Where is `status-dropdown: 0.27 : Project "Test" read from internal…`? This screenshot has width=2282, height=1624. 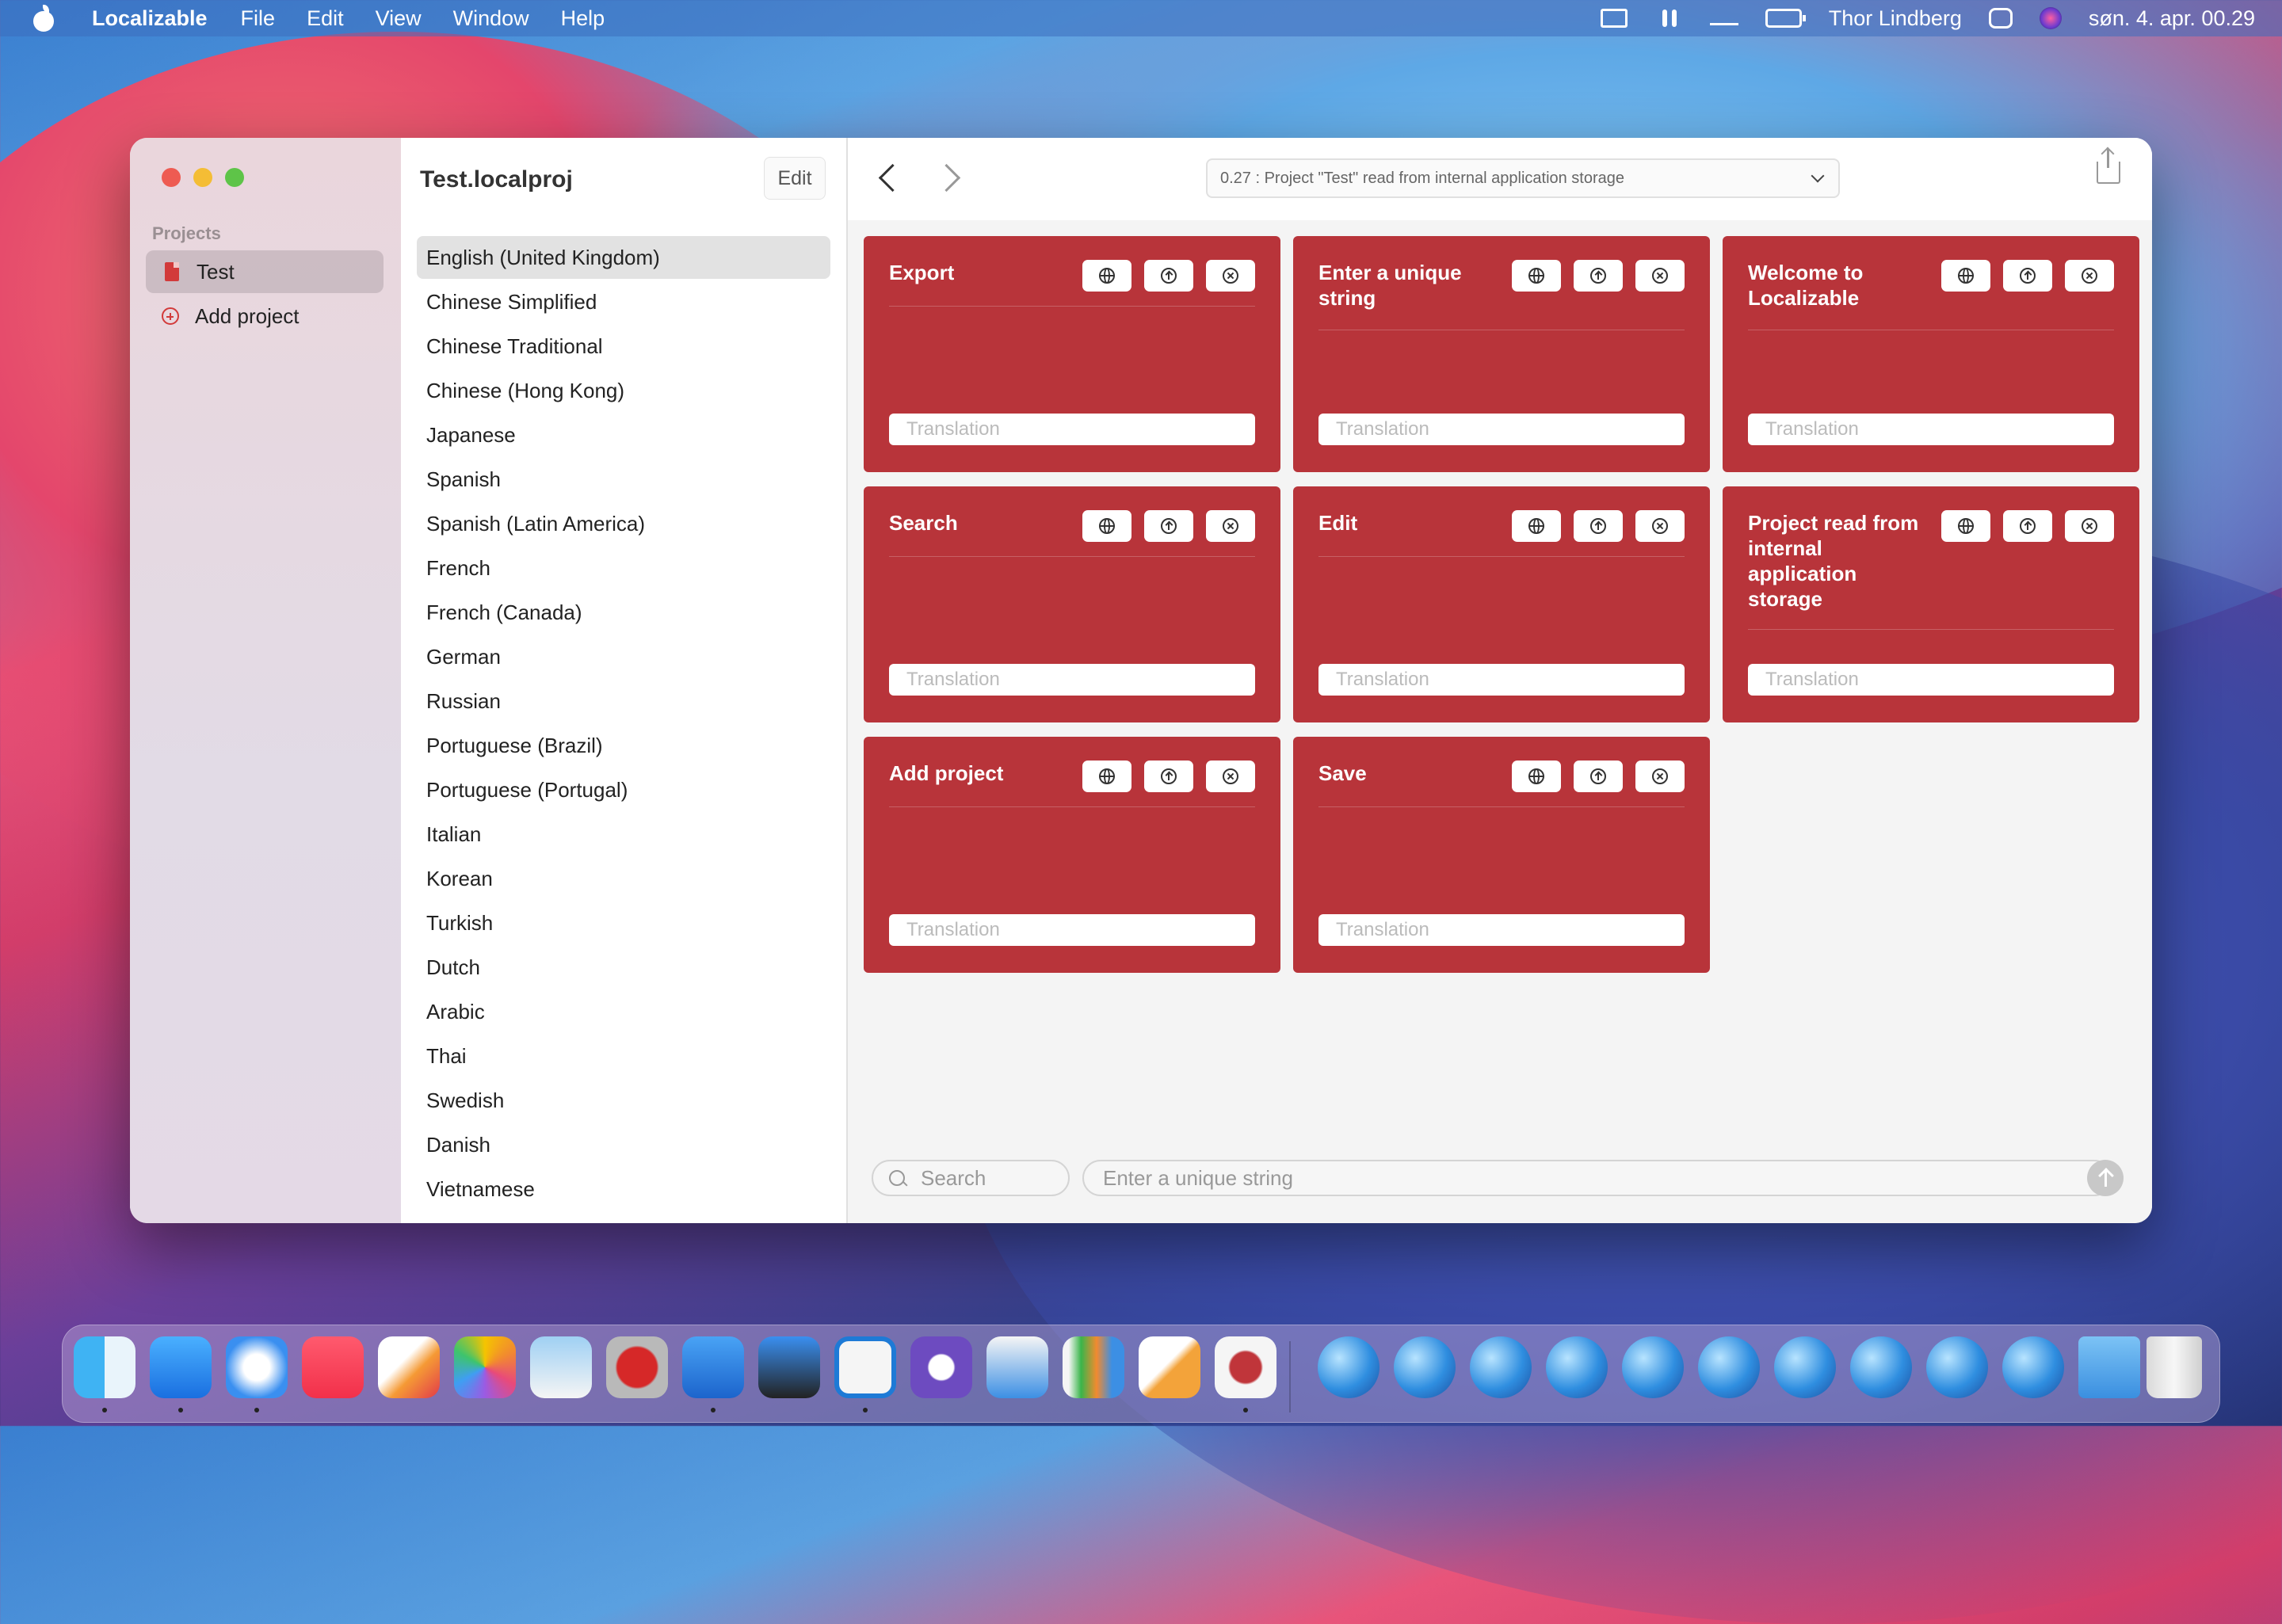 status-dropdown: 0.27 : Project "Test" read from internal… is located at coordinates (1523, 178).